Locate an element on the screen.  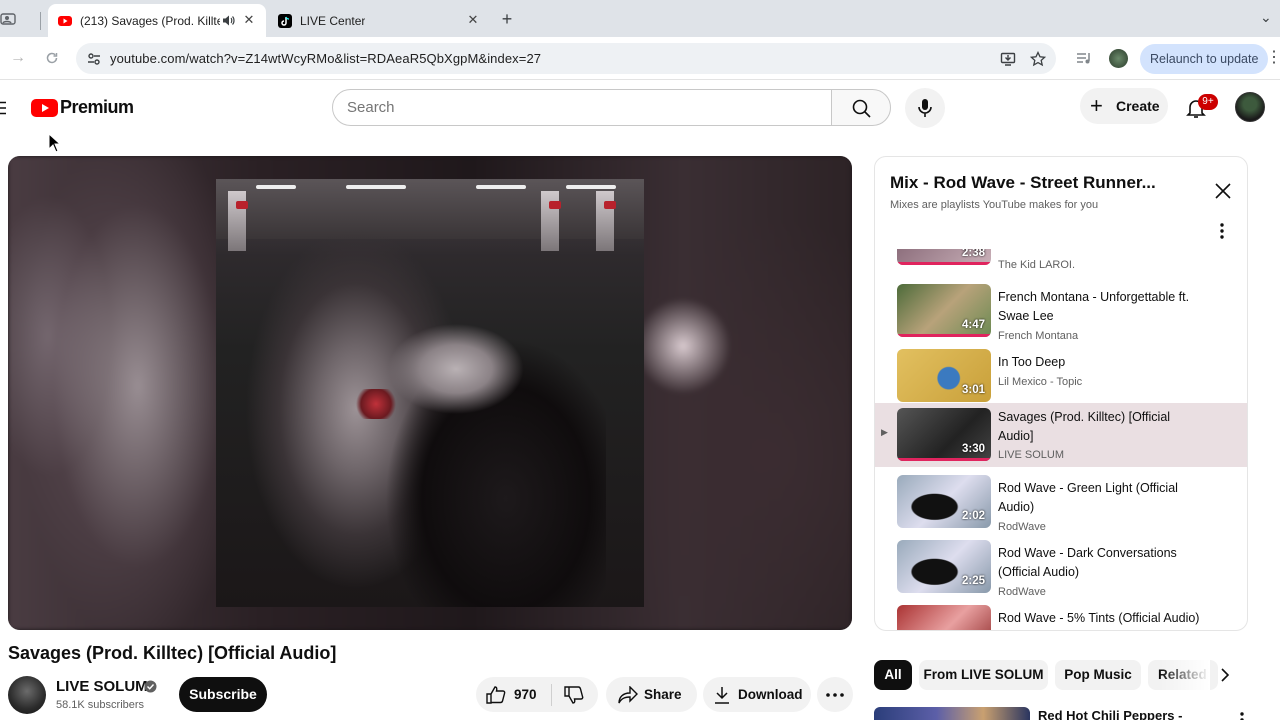
duration-label: 2:02 is located at coordinates (973, 516).